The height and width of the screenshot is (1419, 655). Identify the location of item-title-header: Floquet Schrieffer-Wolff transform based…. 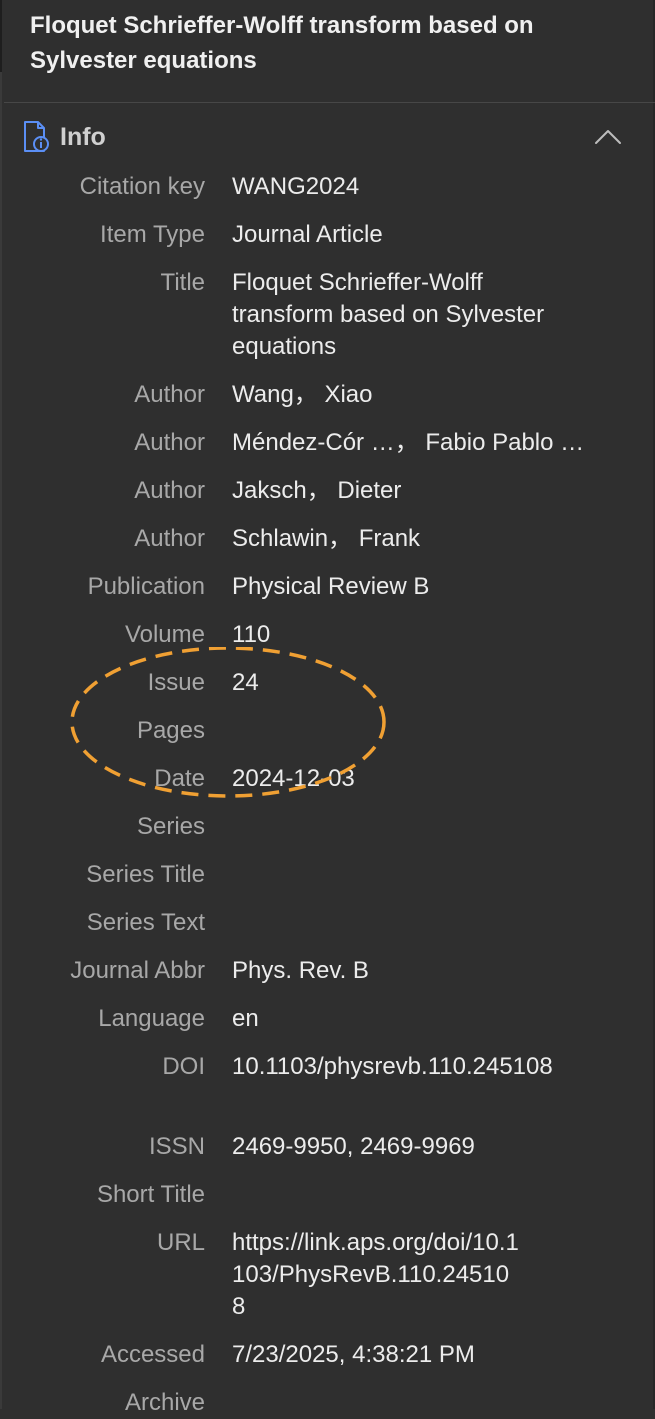
(282, 43).